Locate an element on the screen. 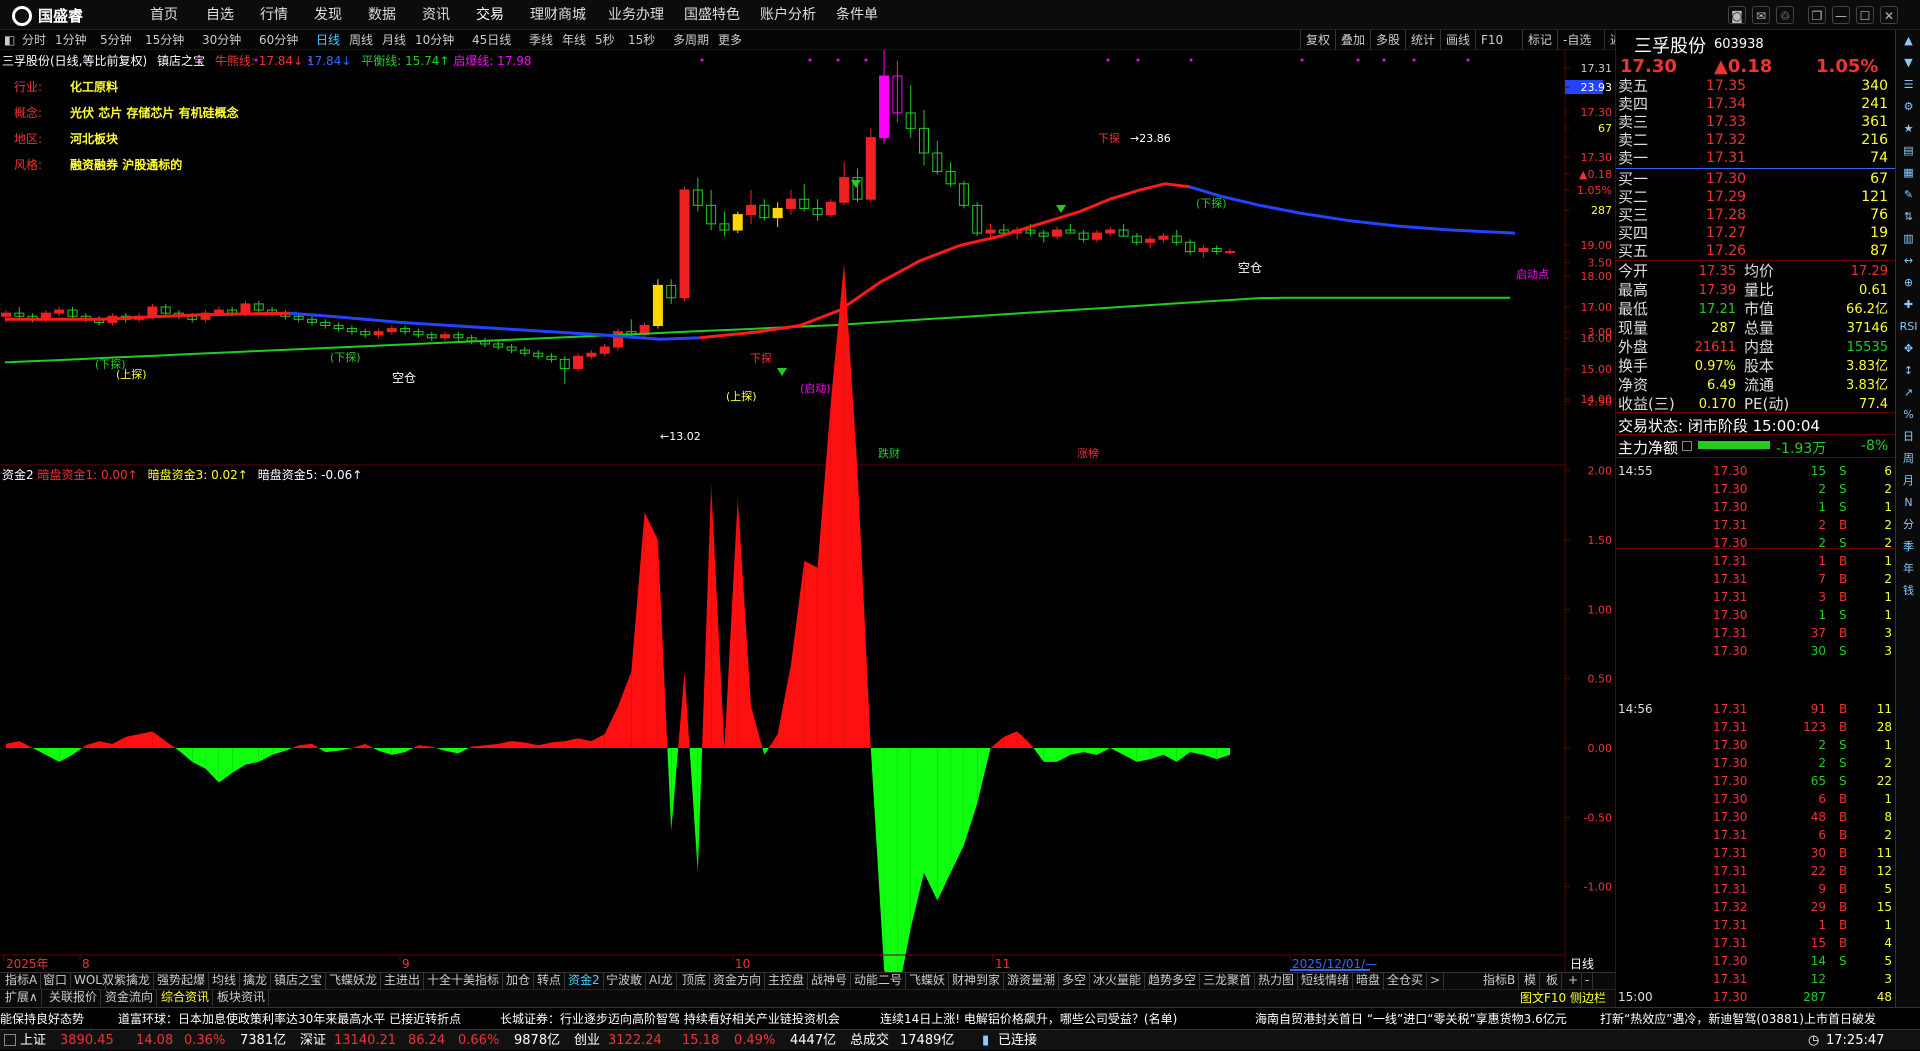  orderbook-row: 买五 17.26 87 is located at coordinates (1756, 251).